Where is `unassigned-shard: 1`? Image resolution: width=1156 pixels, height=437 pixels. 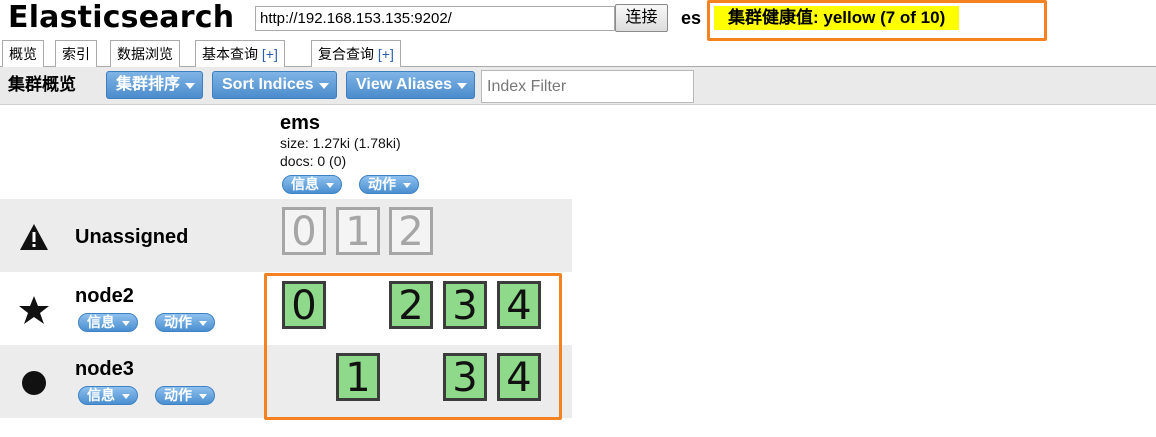
unassigned-shard: 1 is located at coordinates (358, 231).